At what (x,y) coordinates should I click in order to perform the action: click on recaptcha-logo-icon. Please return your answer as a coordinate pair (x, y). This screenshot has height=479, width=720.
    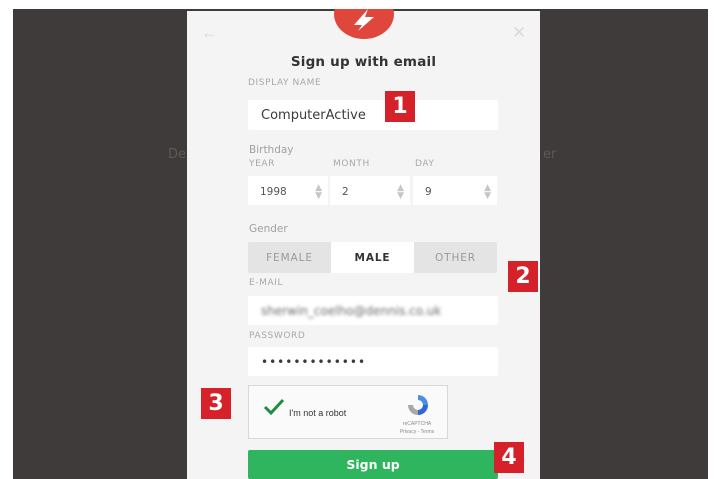
    Looking at the image, I should click on (418, 405).